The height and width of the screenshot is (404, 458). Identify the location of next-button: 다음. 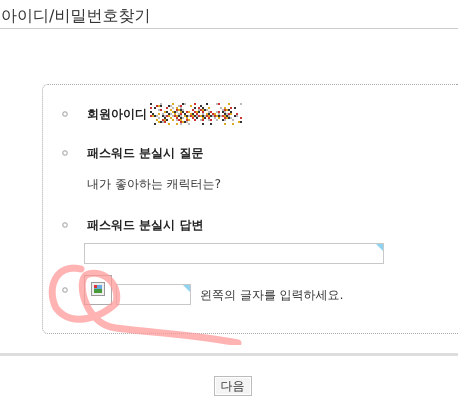
(233, 386).